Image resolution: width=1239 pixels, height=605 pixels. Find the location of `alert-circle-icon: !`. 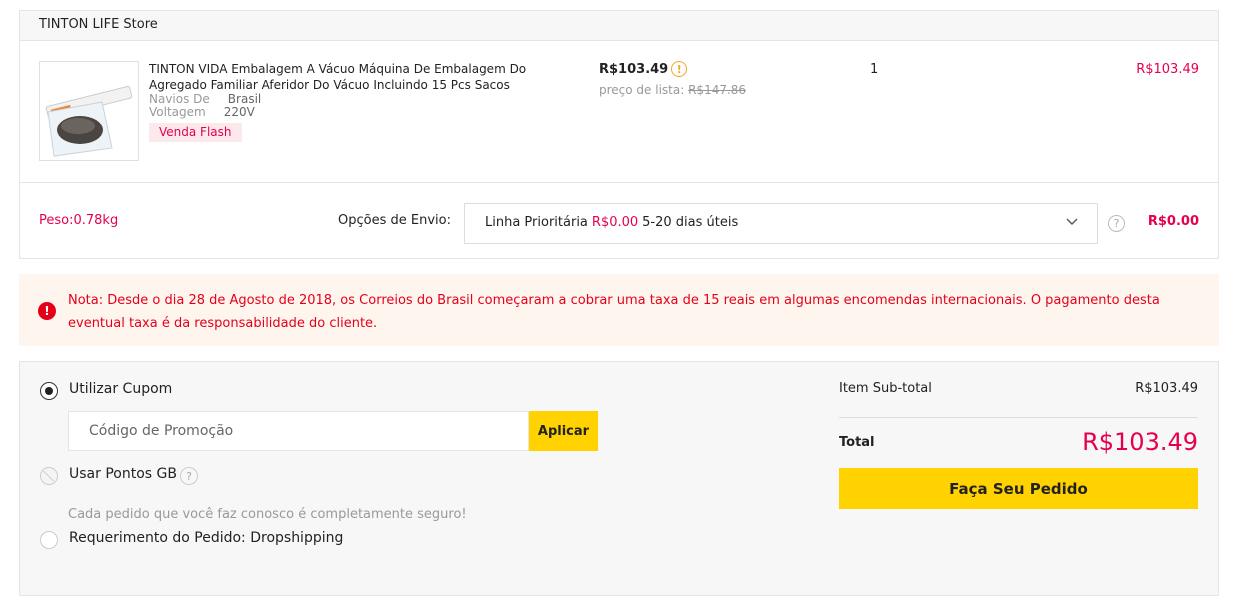

alert-circle-icon: ! is located at coordinates (47, 311).